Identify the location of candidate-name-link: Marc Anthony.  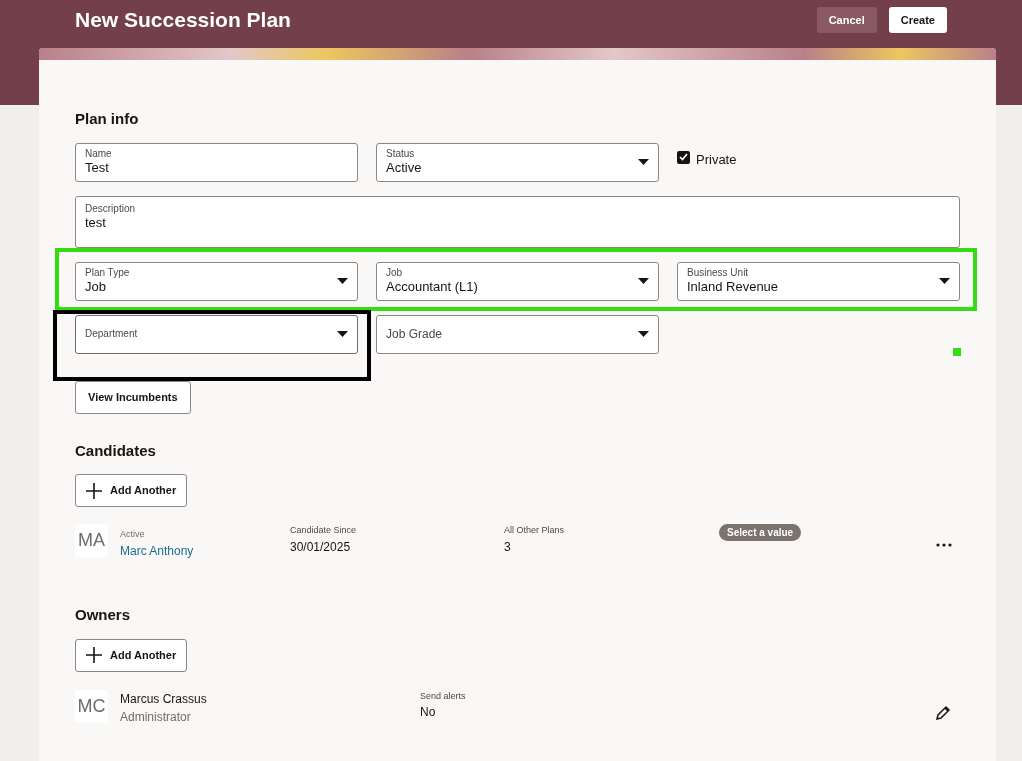
(205, 550).